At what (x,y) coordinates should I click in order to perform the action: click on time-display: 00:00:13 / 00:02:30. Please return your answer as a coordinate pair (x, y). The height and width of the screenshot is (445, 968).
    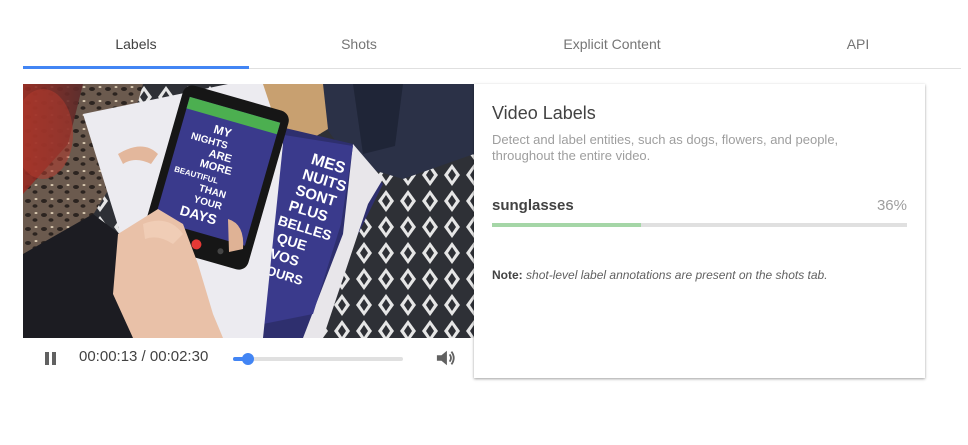
    Looking at the image, I should click on (144, 356).